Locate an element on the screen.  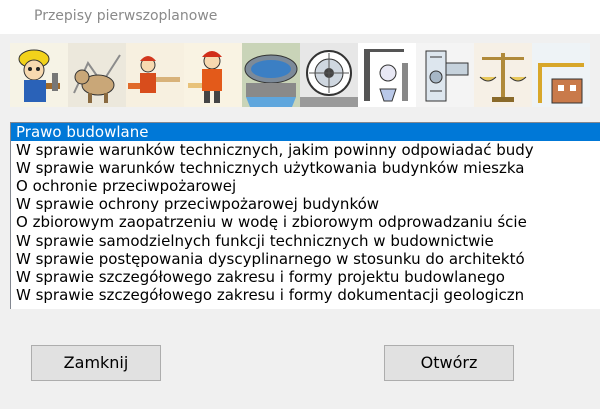
lab-apparatus-icon is located at coordinates (387, 75).